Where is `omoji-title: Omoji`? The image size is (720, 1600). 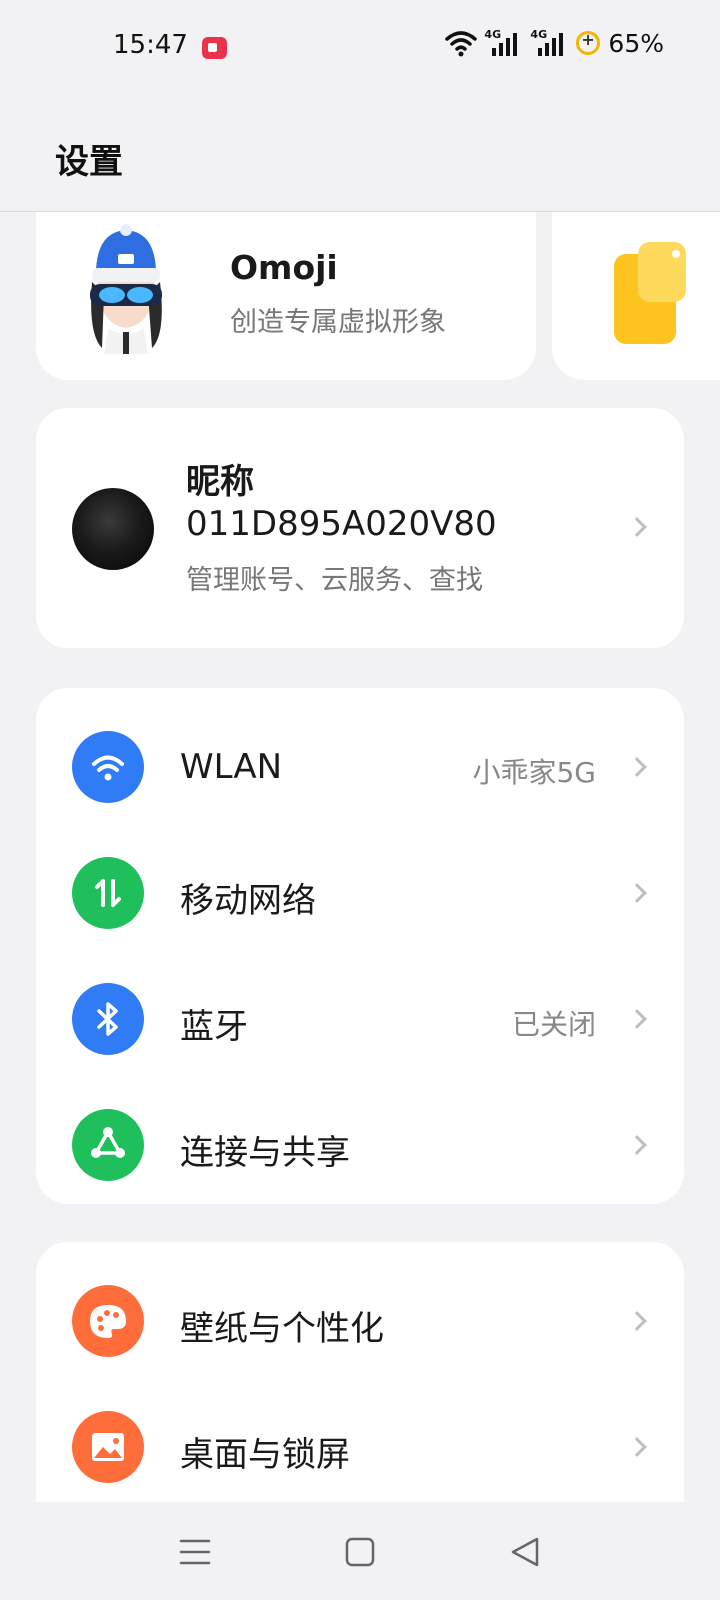
omoji-title: Omoji is located at coordinates (284, 267).